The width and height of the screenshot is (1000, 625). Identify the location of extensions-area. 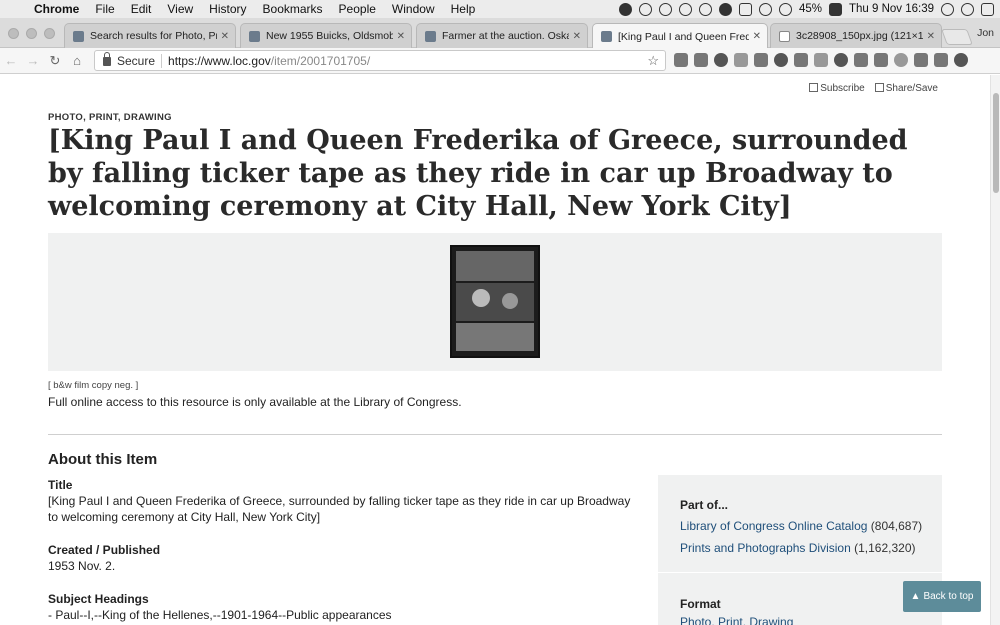
(821, 60).